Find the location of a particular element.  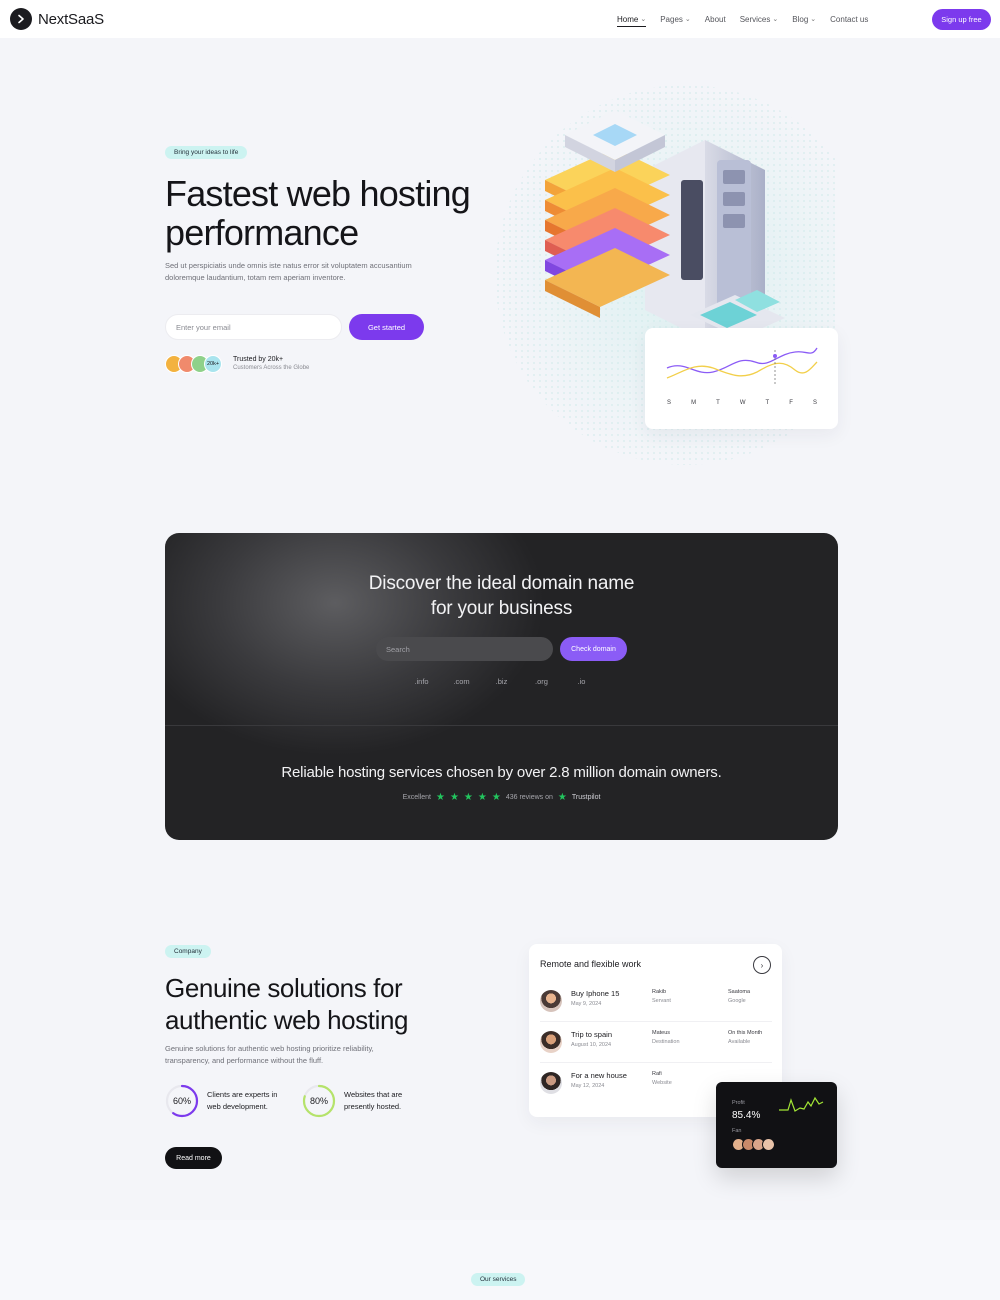

brand-logo: NextSaaS is located at coordinates (57, 19).